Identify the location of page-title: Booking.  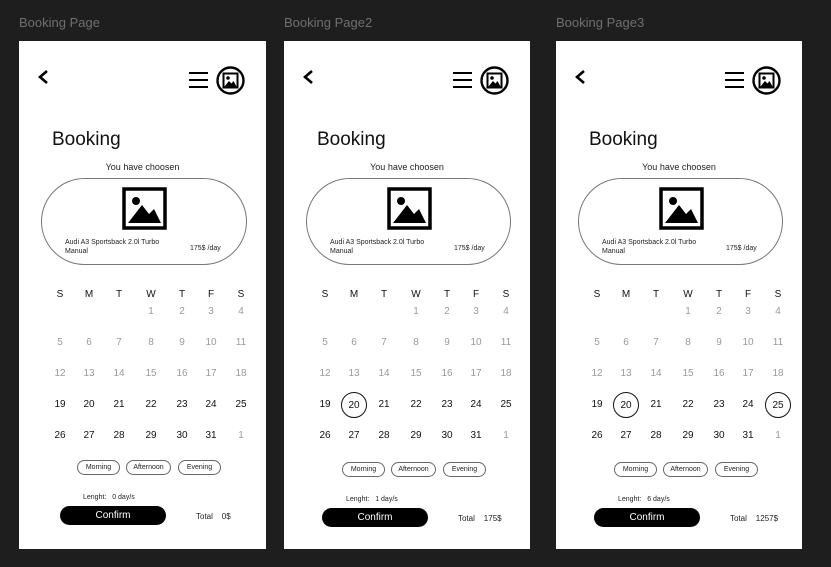
(623, 139).